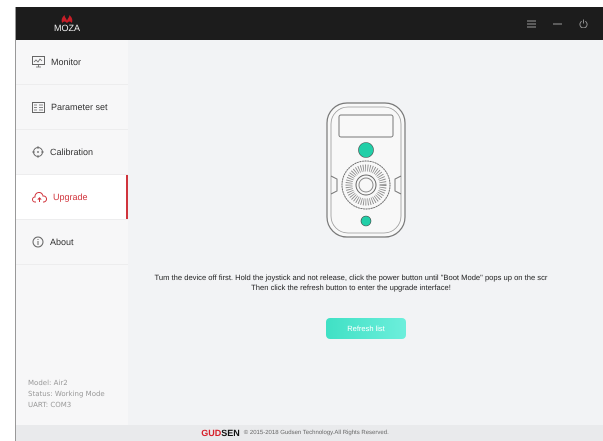 The width and height of the screenshot is (603, 441). I want to click on menu-icon, so click(531, 24).